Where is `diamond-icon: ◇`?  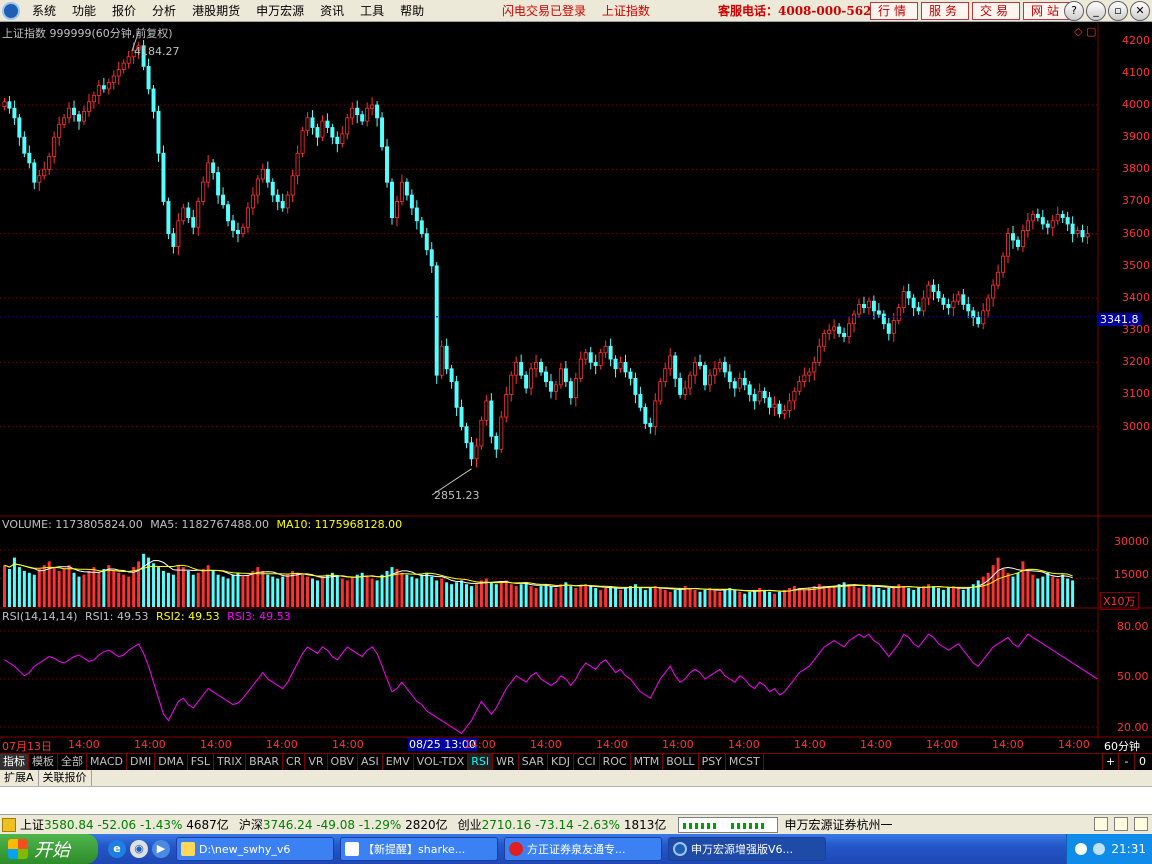 diamond-icon: ◇ is located at coordinates (1078, 31).